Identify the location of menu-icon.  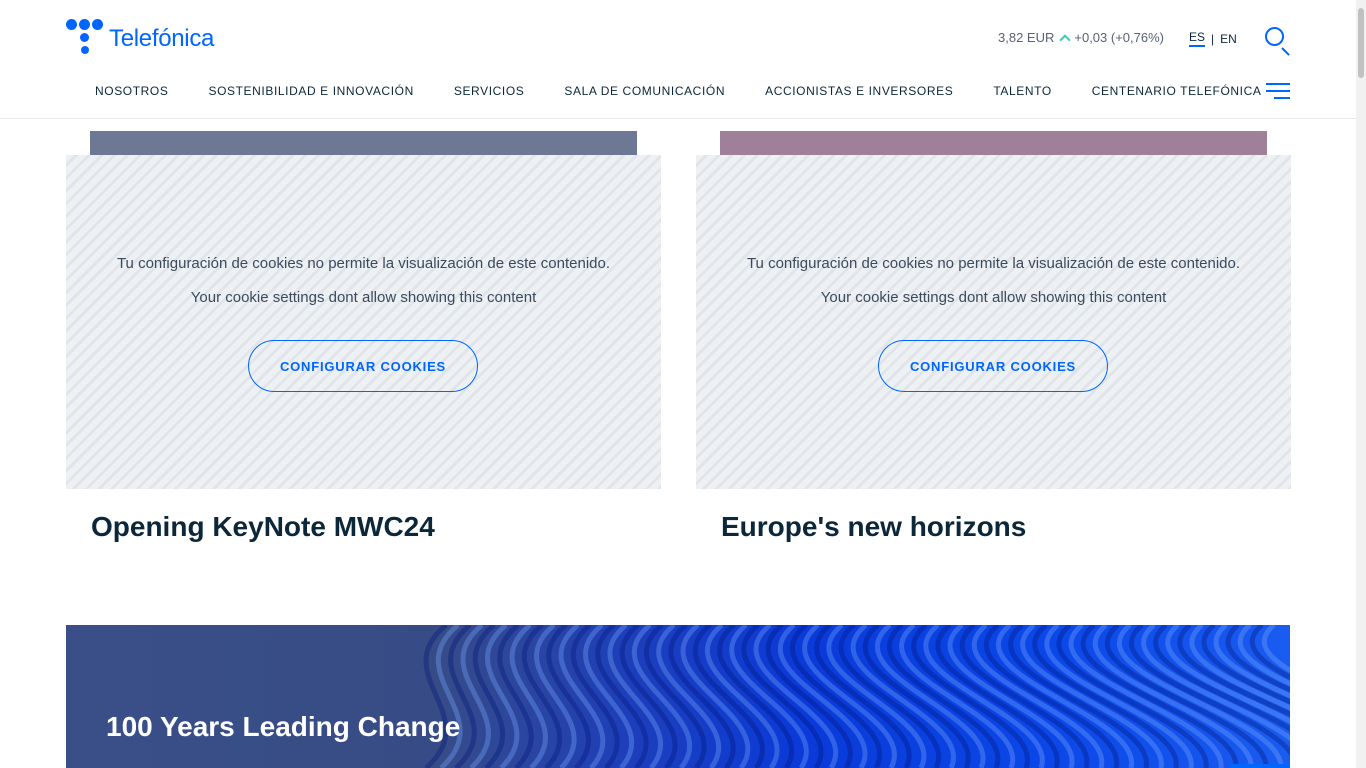
(1278, 91).